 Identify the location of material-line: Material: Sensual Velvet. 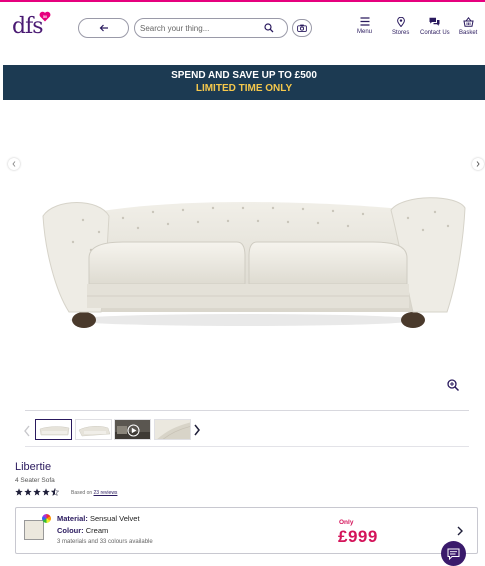
(98, 518).